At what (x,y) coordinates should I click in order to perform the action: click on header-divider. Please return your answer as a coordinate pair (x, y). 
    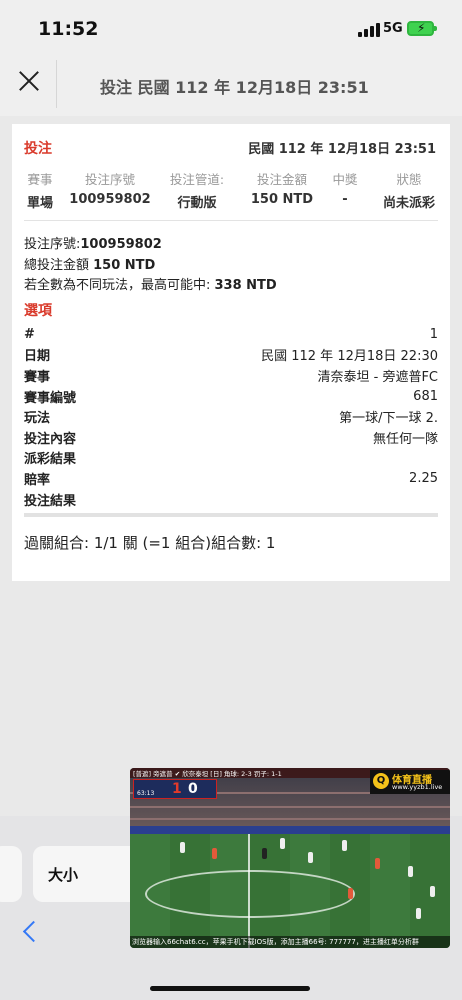
    Looking at the image, I should click on (56, 84).